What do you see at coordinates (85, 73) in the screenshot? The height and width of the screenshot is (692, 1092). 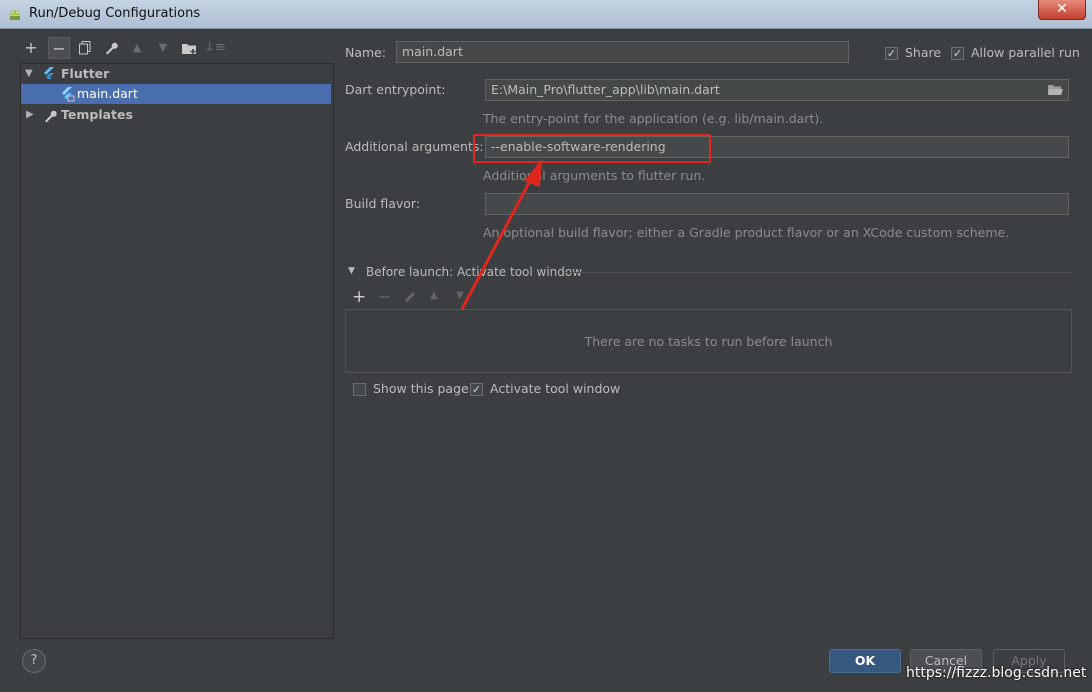 I see `tree-label-flutter: Flutter` at bounding box center [85, 73].